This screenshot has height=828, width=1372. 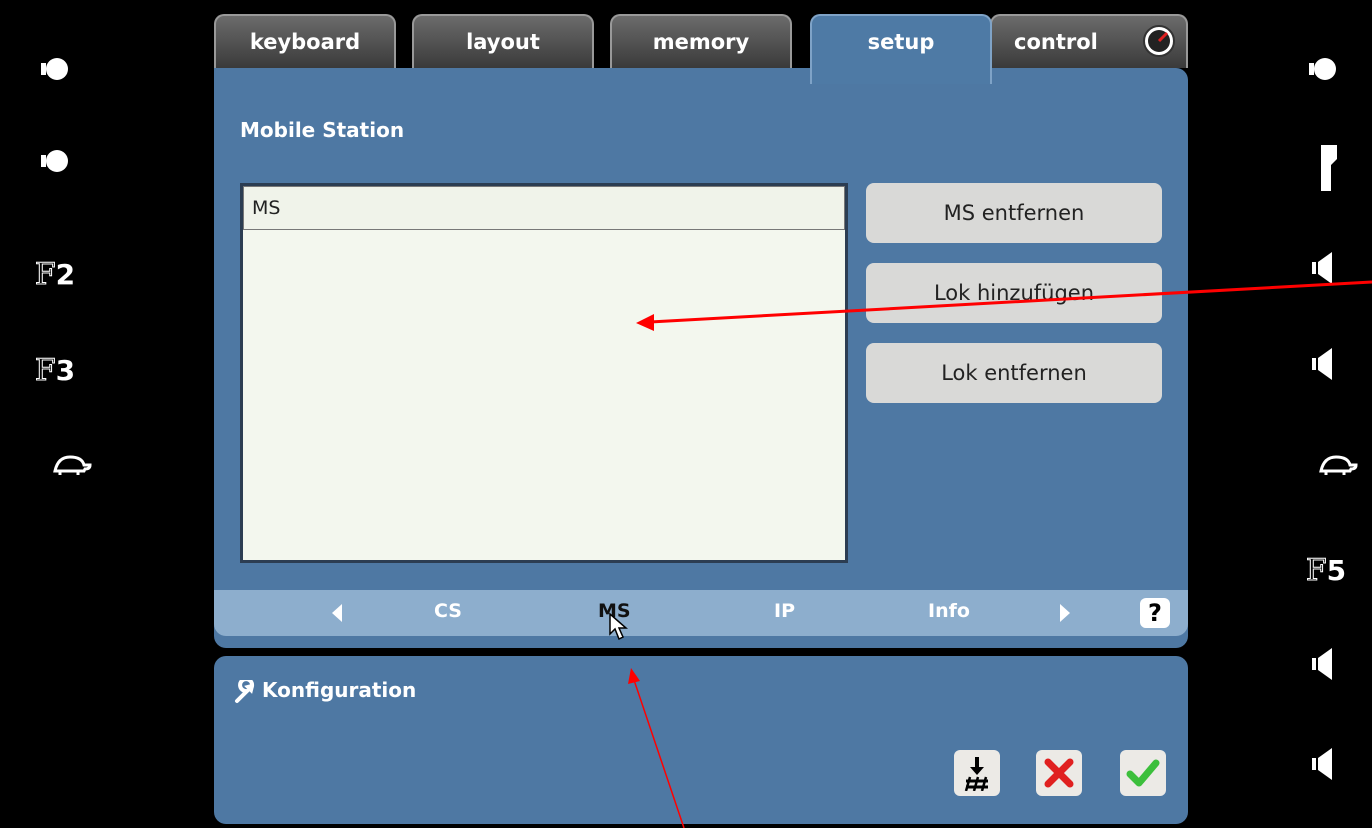 What do you see at coordinates (305, 41) in the screenshot?
I see `tab-keyboard: keyboard` at bounding box center [305, 41].